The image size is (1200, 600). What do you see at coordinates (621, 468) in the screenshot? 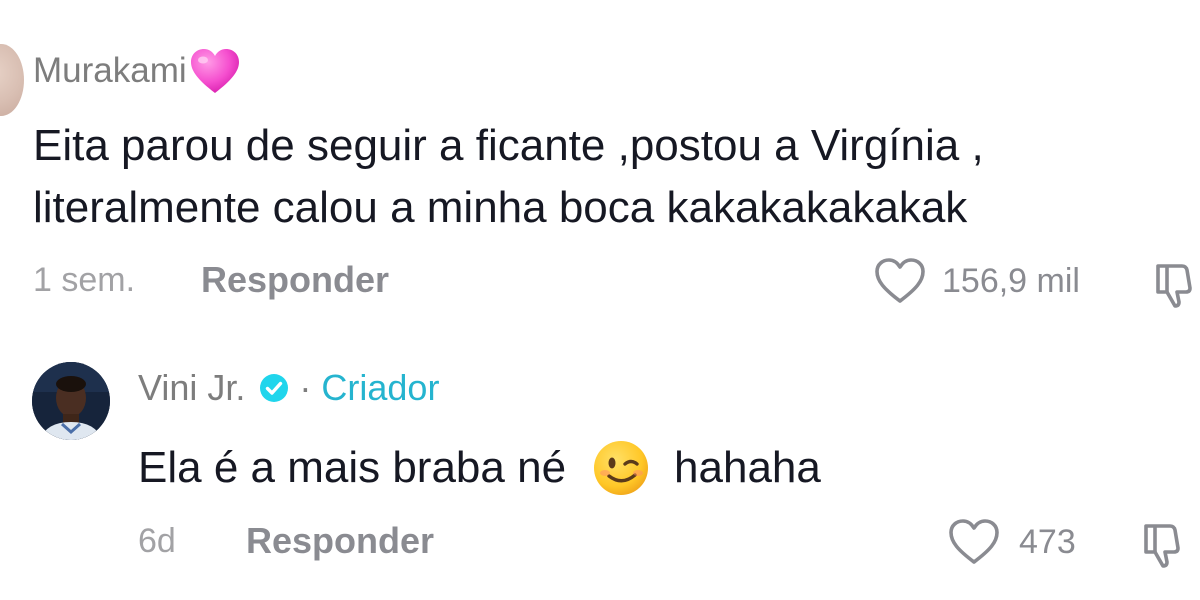
I see `winking-face-emoji` at bounding box center [621, 468].